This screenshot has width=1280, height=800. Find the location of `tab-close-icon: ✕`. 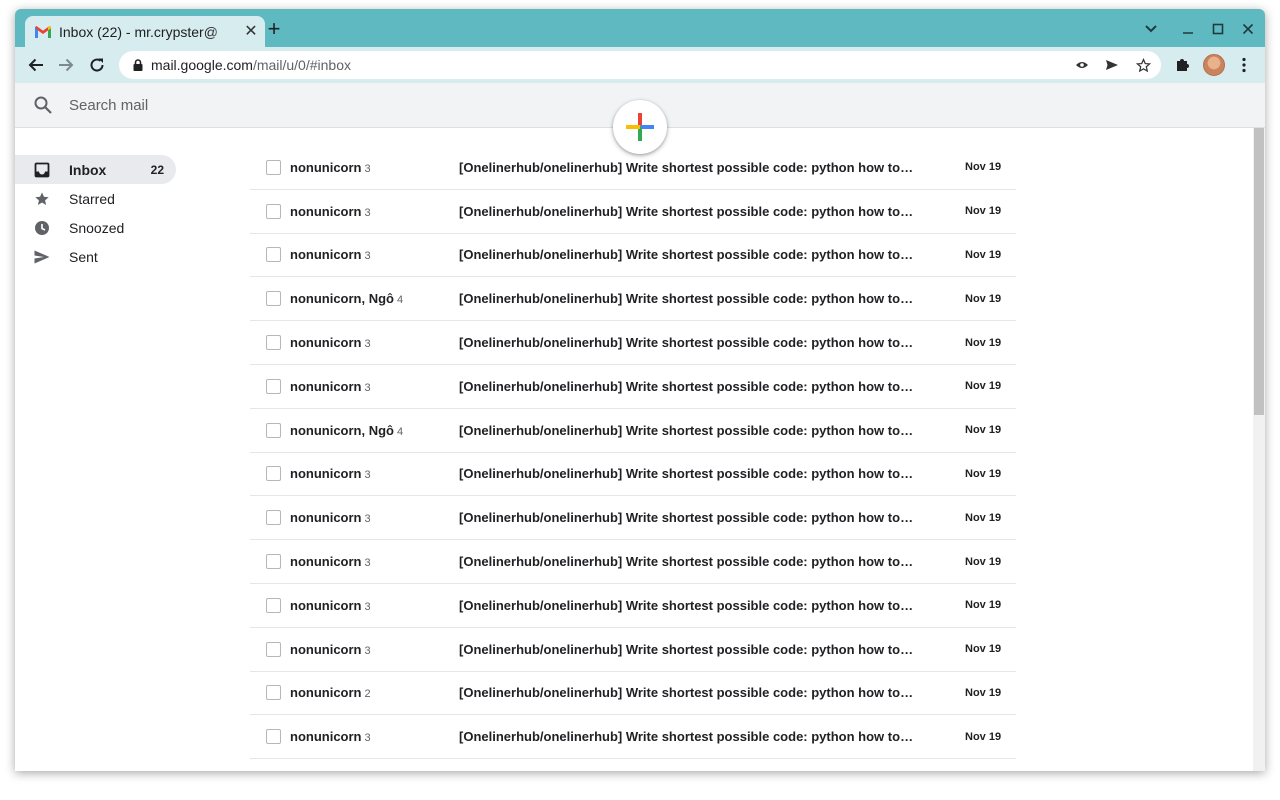

tab-close-icon: ✕ is located at coordinates (251, 31).